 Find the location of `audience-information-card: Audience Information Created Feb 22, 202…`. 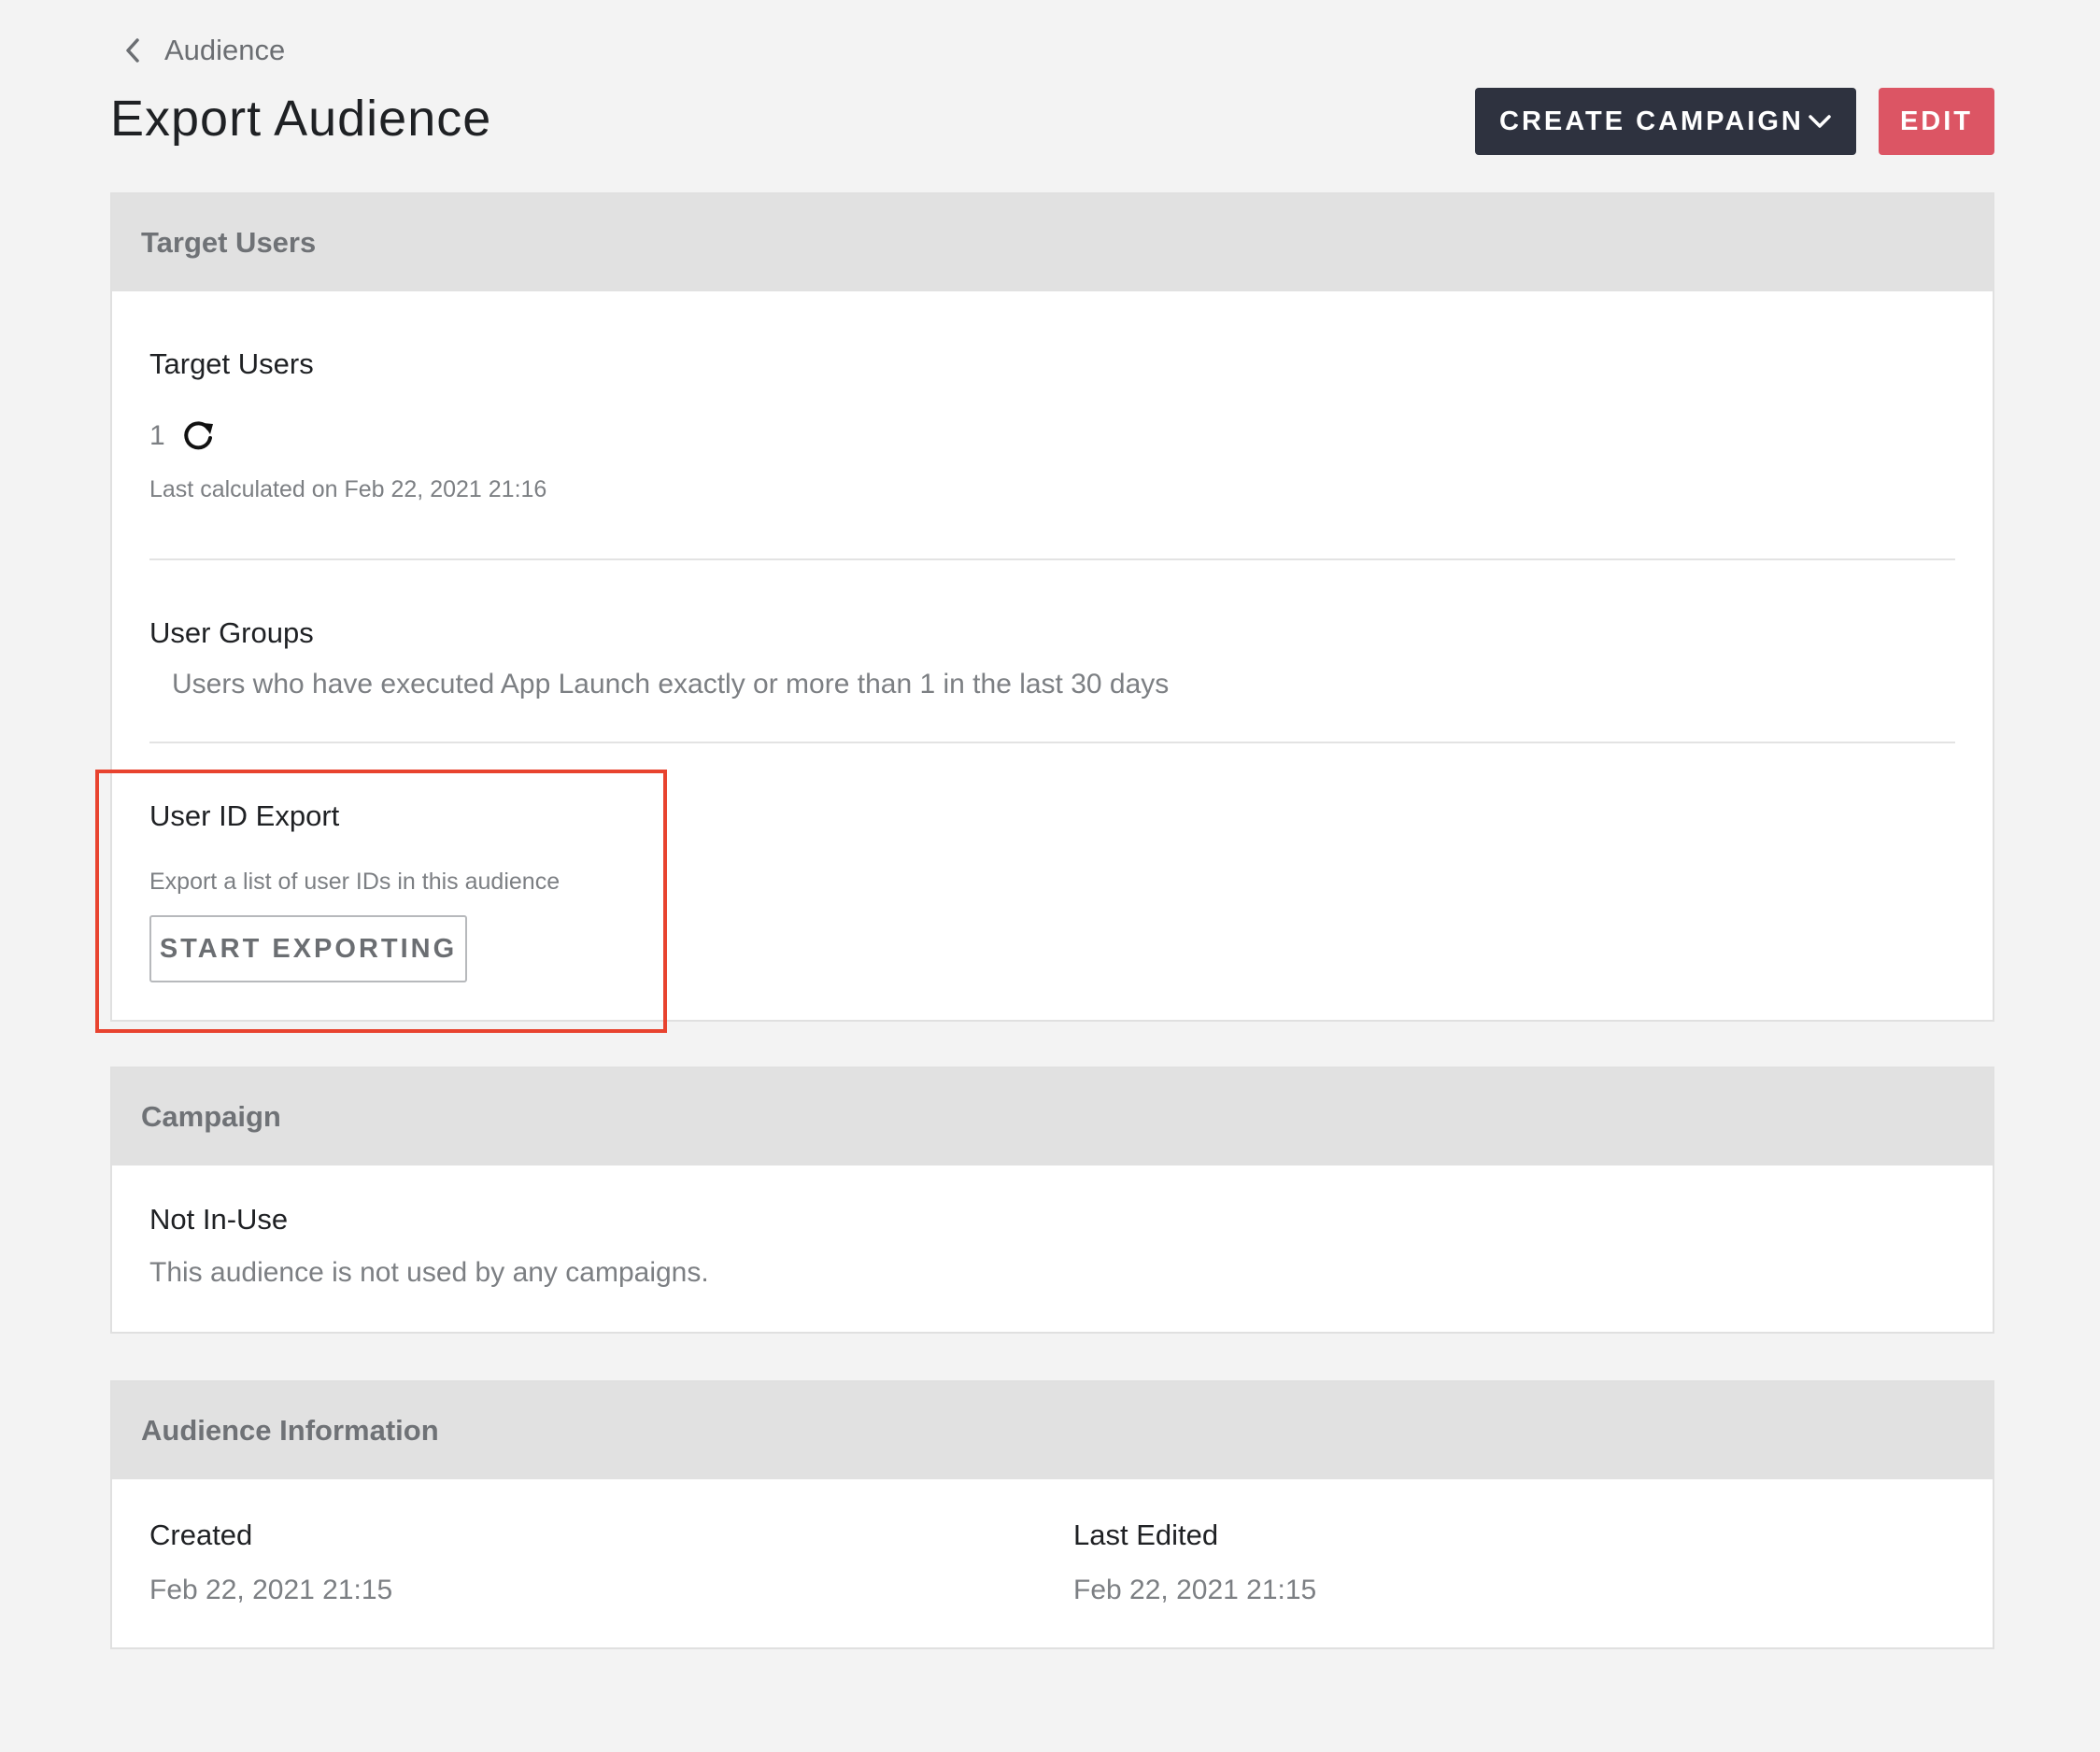

audience-information-card: Audience Information Created Feb 22, 202… is located at coordinates (1052, 1514).